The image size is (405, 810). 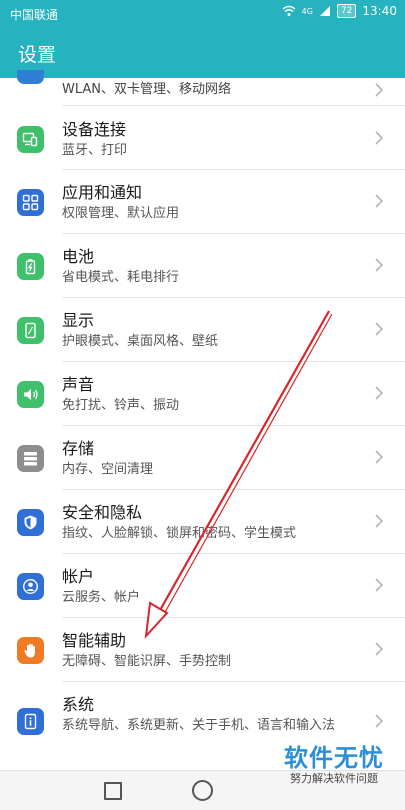 I want to click on display-icon, so click(x=30, y=330).